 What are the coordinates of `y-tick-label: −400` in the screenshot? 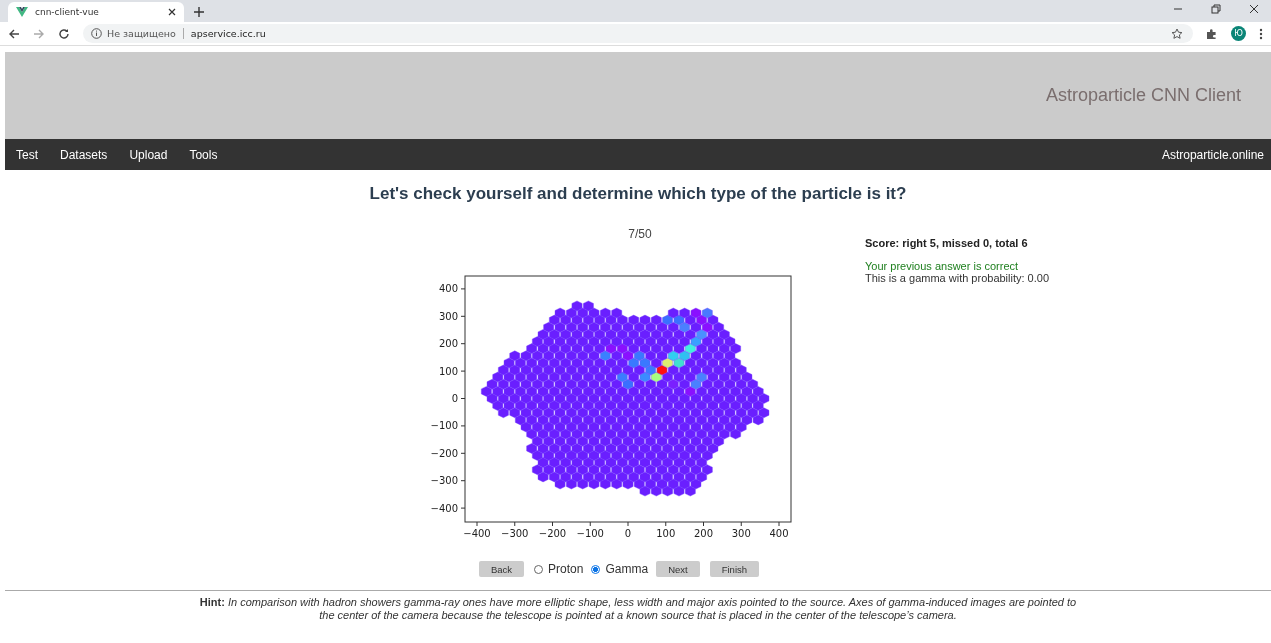 It's located at (444, 508).